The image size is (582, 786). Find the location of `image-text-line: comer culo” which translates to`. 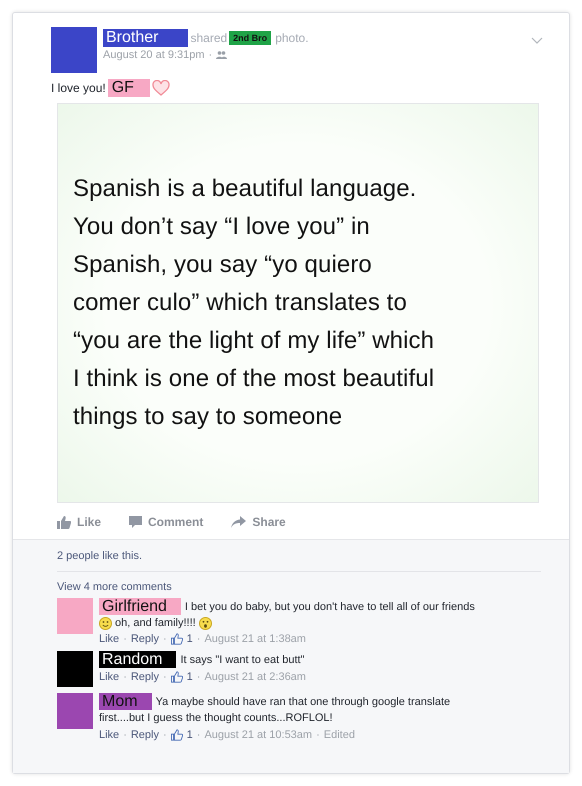

image-text-line: comer culo” which translates to is located at coordinates (240, 303).